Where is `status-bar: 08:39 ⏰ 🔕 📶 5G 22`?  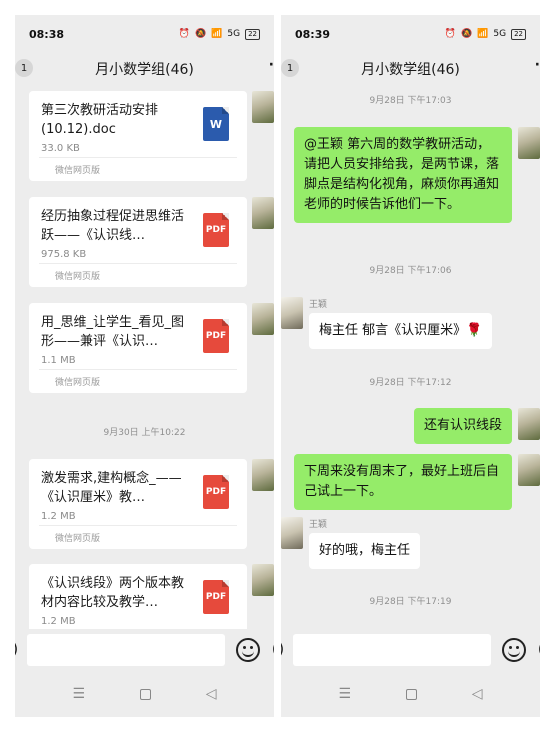 status-bar: 08:39 ⏰ 🔕 📶 5G 22 is located at coordinates (410, 34).